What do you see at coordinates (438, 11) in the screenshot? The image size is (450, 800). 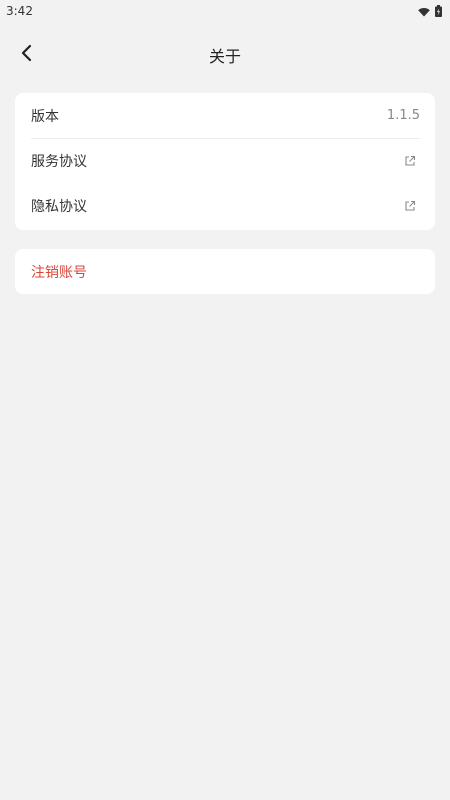 I see `battery-icon` at bounding box center [438, 11].